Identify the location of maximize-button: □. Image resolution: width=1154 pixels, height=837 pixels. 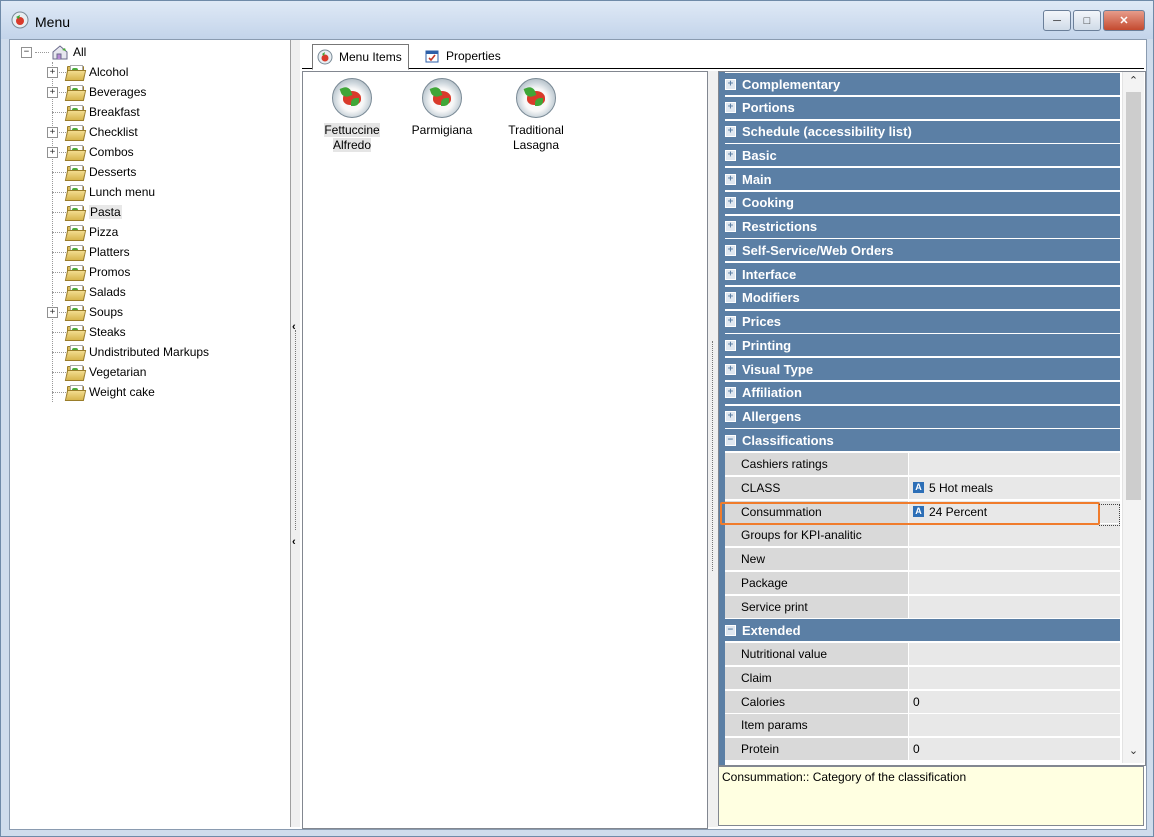
(1087, 20).